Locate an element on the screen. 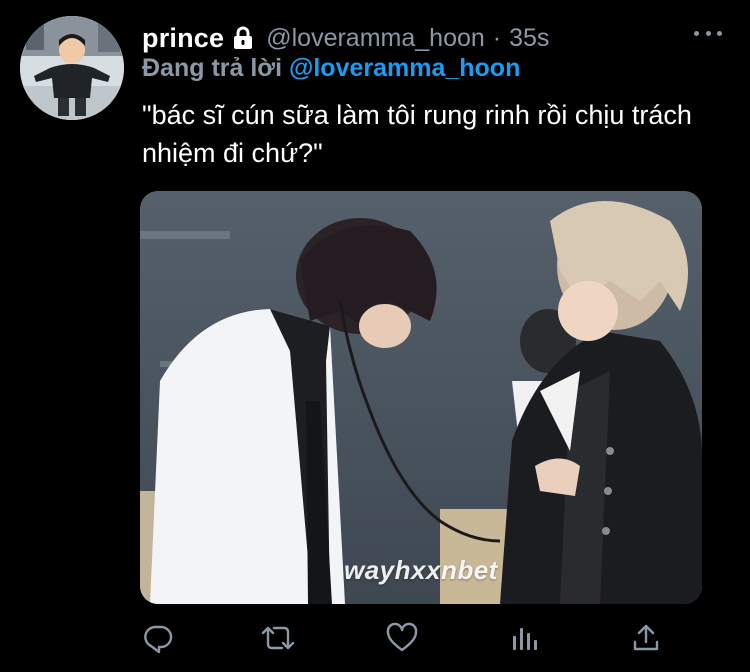 The image size is (750, 672). share-button is located at coordinates (646, 638).